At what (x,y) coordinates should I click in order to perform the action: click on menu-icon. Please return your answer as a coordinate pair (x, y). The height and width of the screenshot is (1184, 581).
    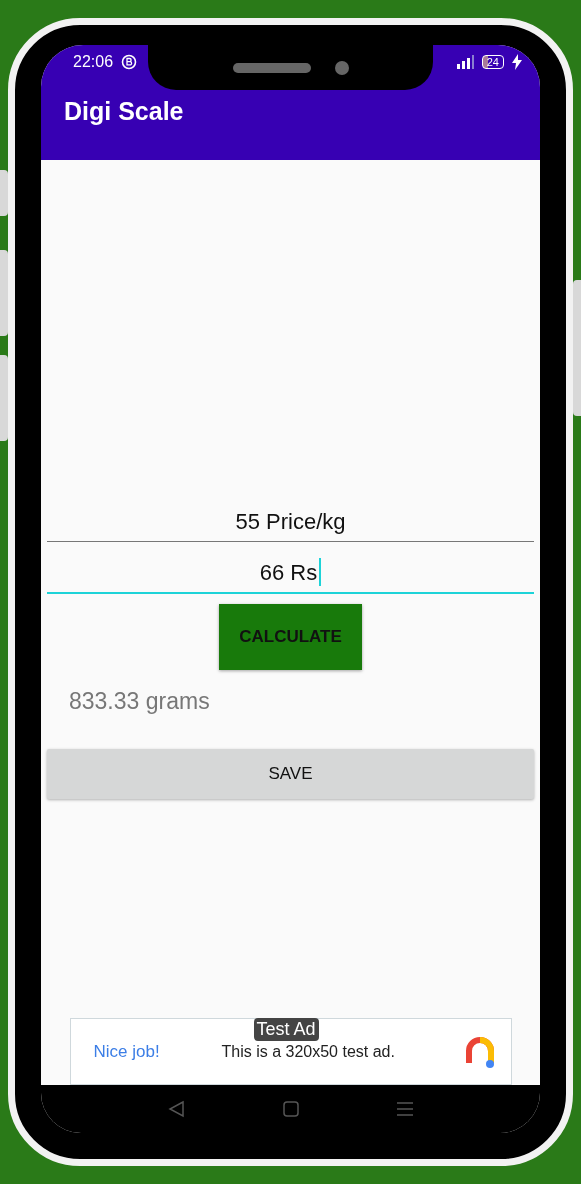
    Looking at the image, I should click on (404, 1109).